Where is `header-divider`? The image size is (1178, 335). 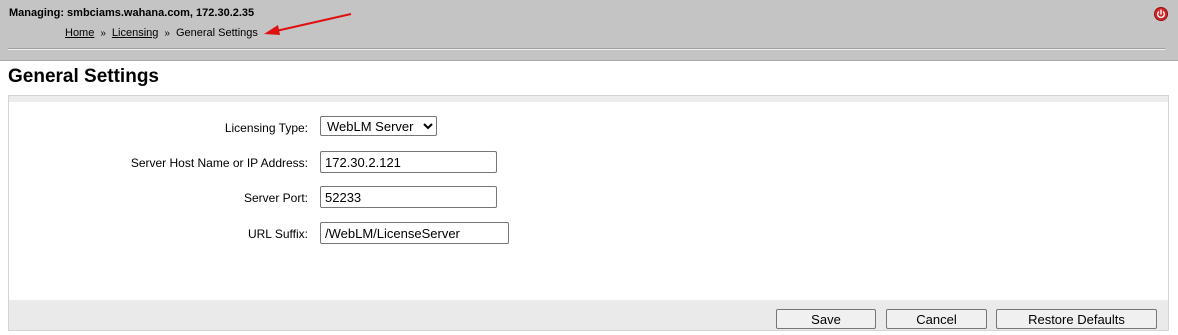
header-divider is located at coordinates (586, 49).